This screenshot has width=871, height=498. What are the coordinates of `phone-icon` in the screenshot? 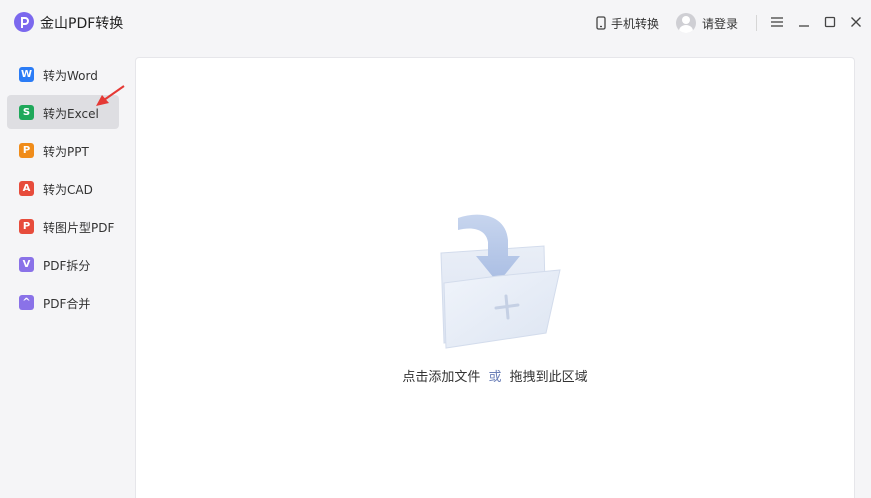 It's located at (601, 23).